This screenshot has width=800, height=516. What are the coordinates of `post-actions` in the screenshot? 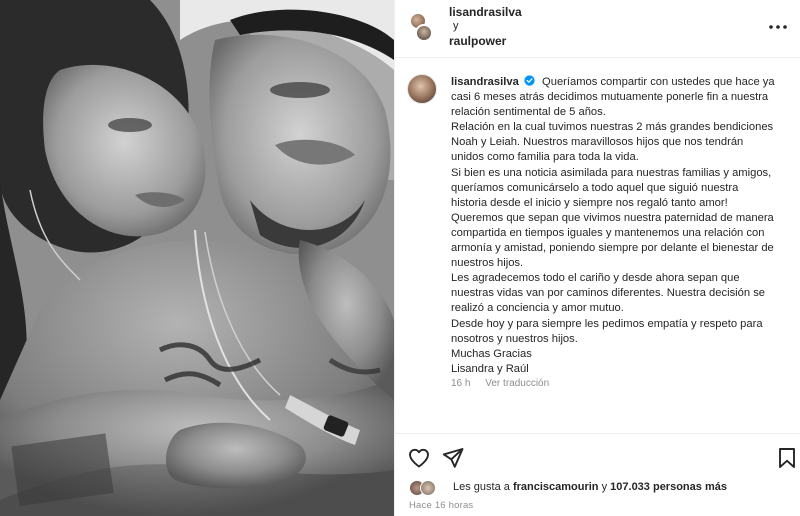 It's located at (597, 456).